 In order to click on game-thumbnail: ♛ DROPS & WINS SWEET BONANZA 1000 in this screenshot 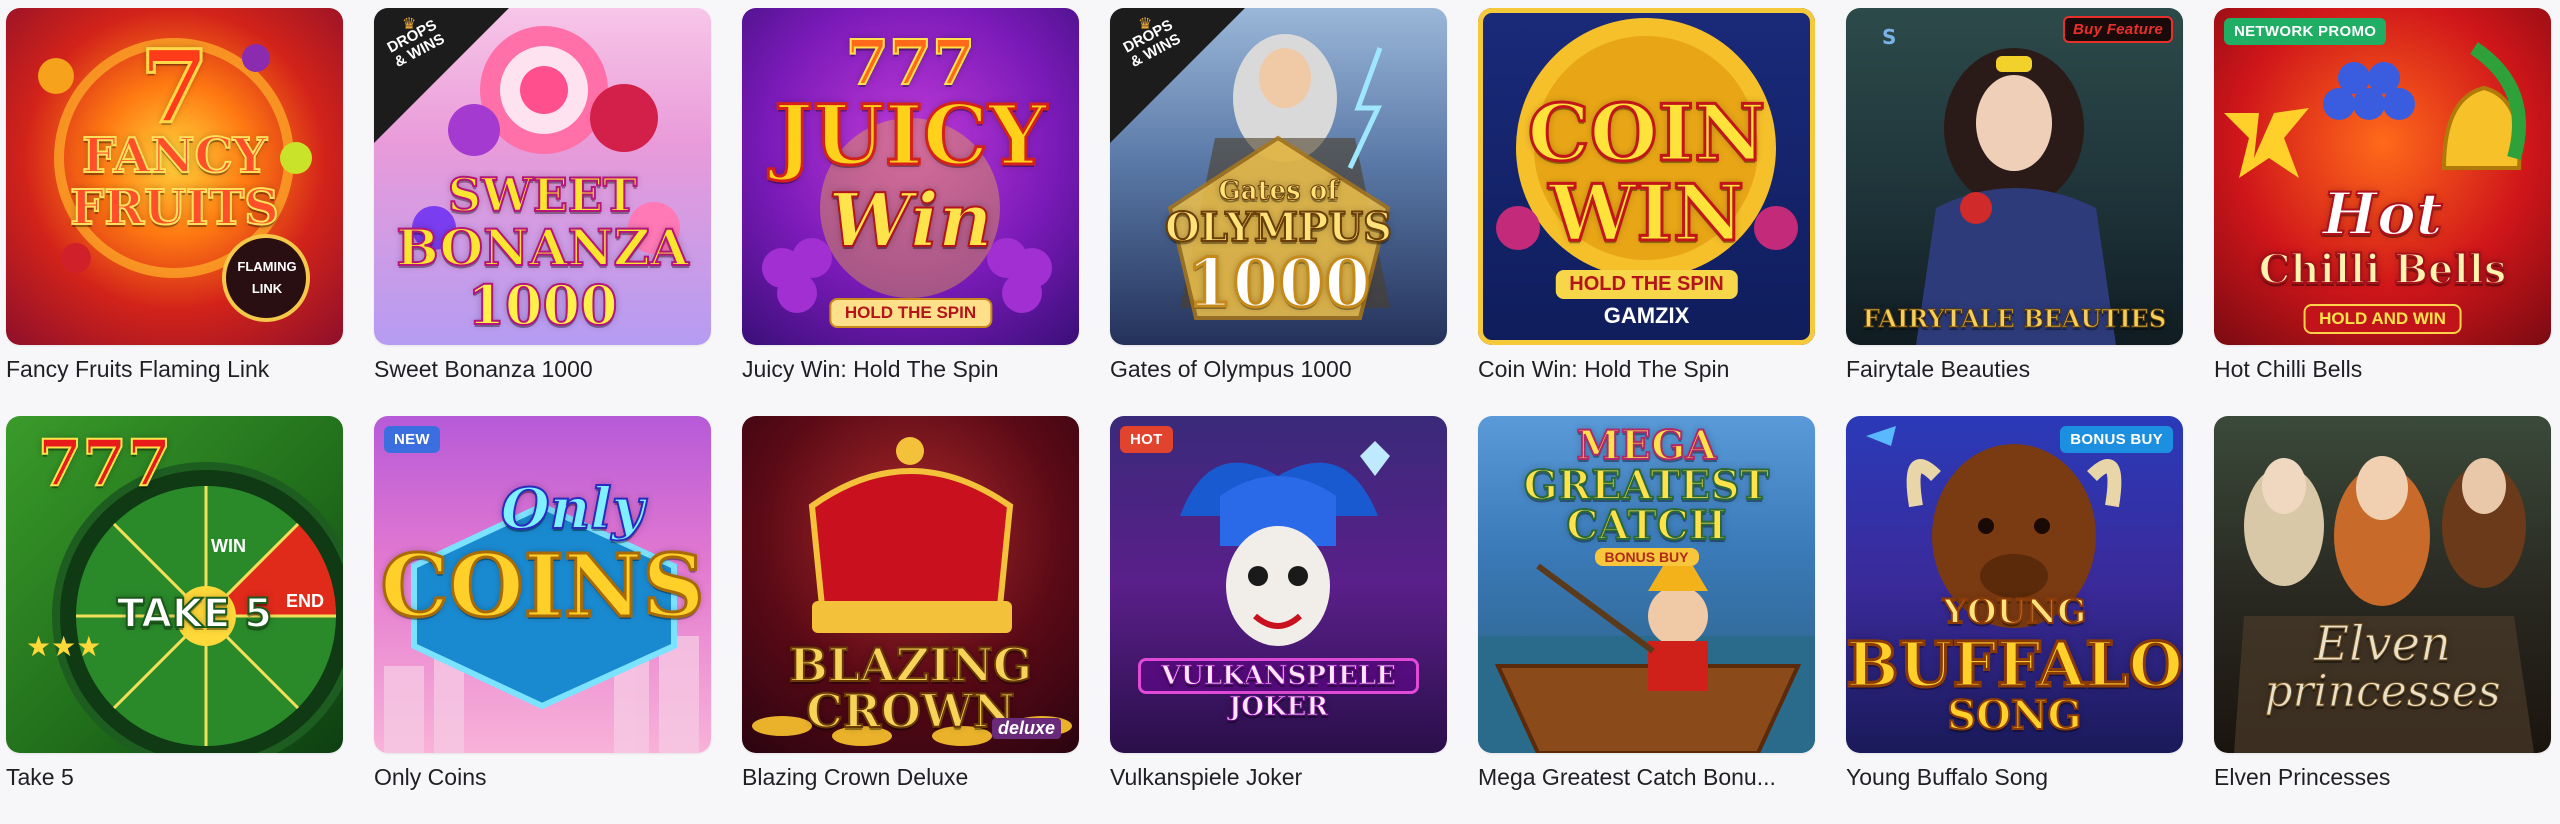, I will do `click(542, 176)`.